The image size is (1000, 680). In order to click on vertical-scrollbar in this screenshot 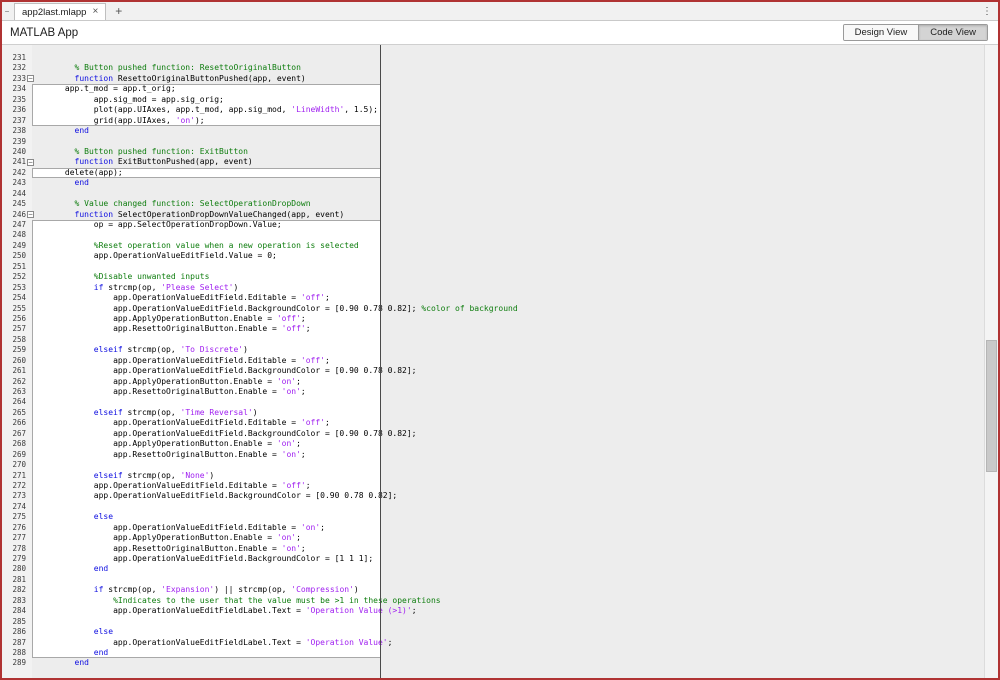, I will do `click(991, 361)`.